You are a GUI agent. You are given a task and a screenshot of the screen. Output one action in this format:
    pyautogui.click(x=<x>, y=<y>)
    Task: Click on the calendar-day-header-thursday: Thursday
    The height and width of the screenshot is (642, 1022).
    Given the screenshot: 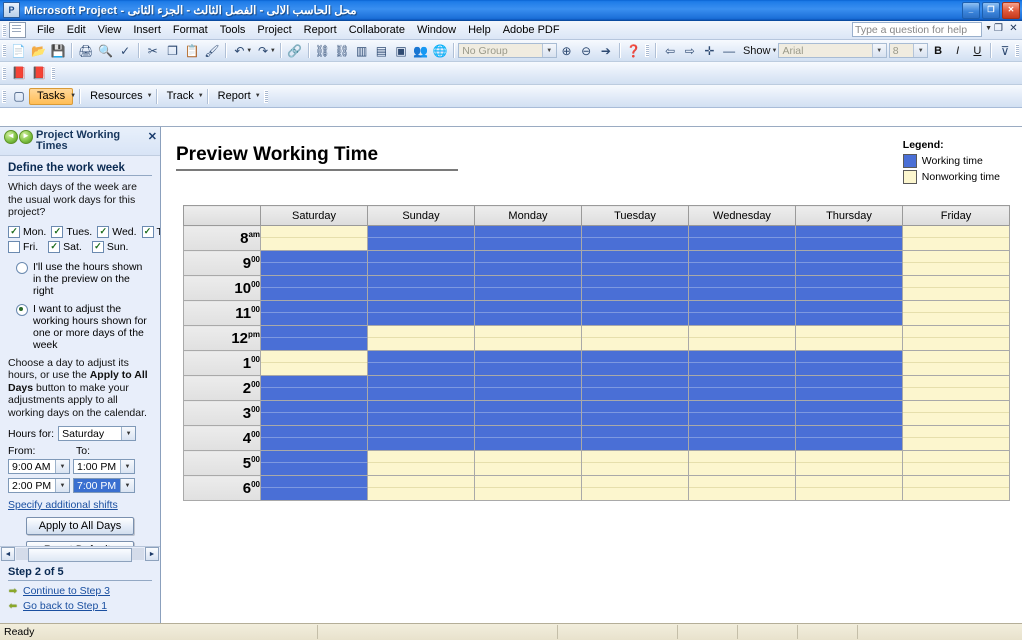 What is the action you would take?
    pyautogui.click(x=849, y=215)
    